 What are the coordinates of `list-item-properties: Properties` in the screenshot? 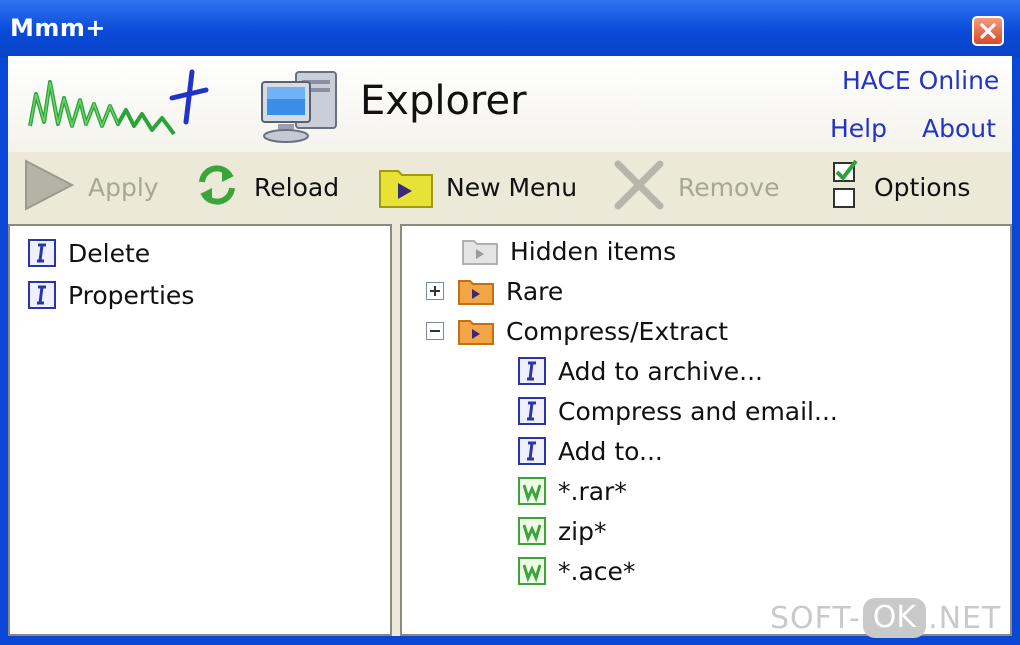 It's located at (111, 295).